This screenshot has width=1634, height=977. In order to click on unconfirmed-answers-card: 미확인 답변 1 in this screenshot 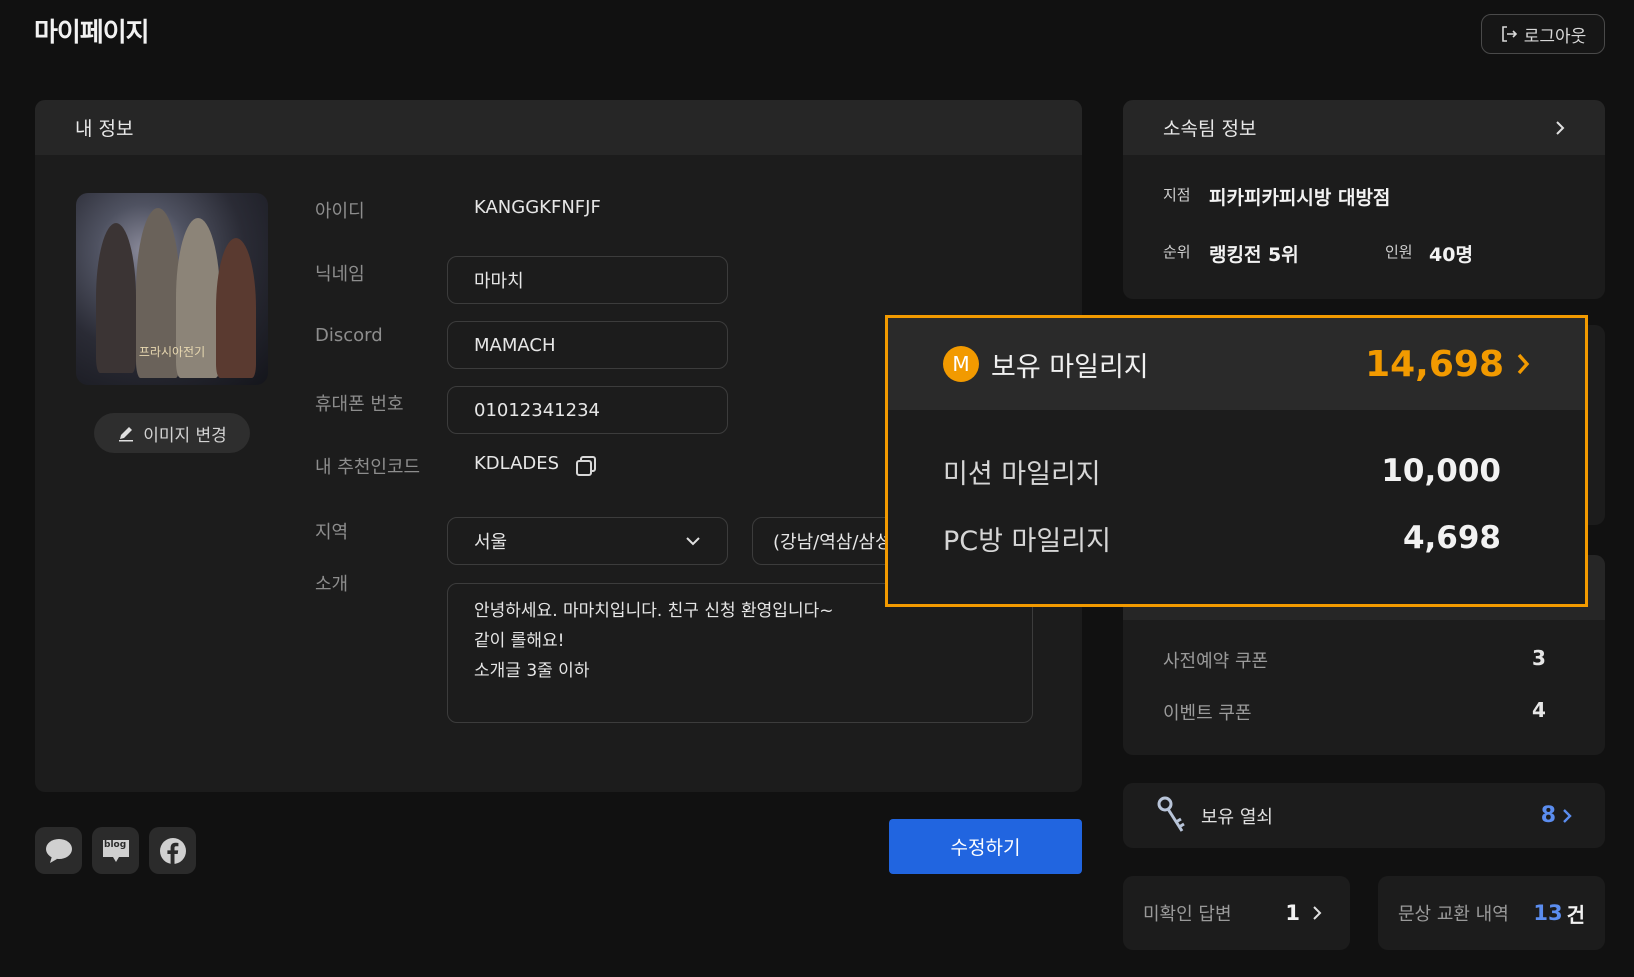, I will do `click(1236, 913)`.